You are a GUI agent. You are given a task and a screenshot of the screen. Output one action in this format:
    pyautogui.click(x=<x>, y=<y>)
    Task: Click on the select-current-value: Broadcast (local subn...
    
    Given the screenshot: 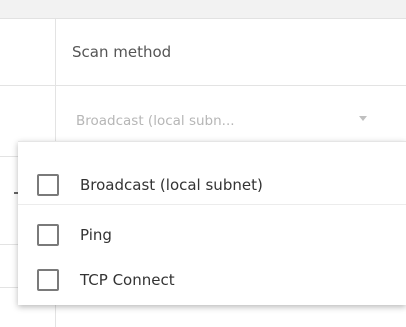 What is the action you would take?
    pyautogui.click(x=155, y=121)
    